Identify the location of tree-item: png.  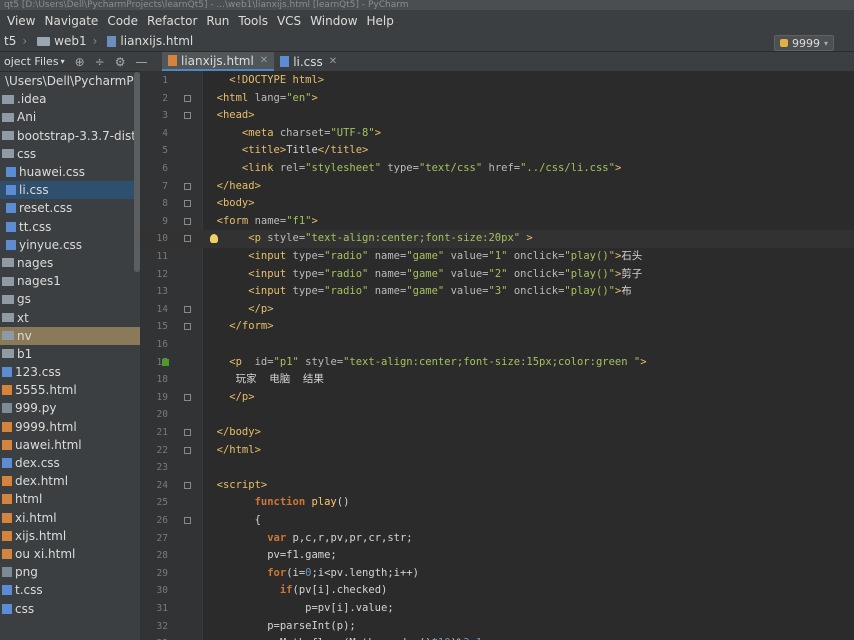
(70, 572).